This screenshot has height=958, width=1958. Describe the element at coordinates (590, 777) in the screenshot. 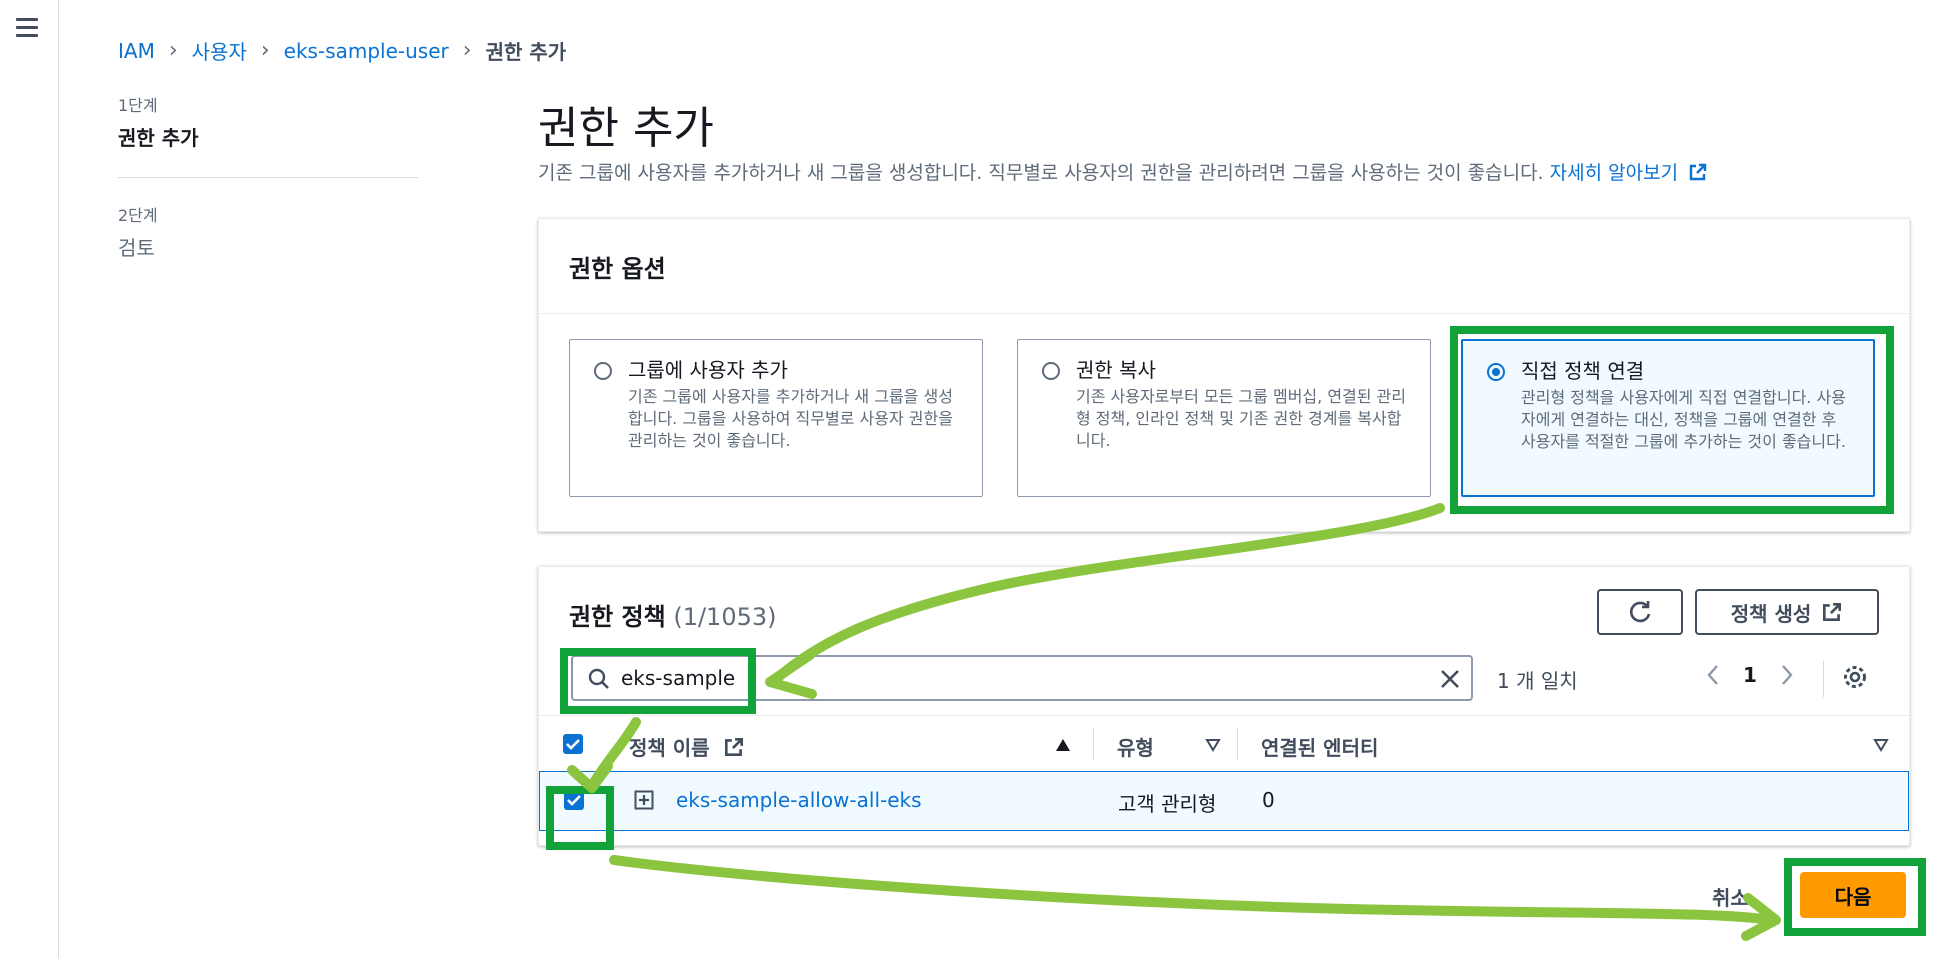

I see `arrow-head` at that location.